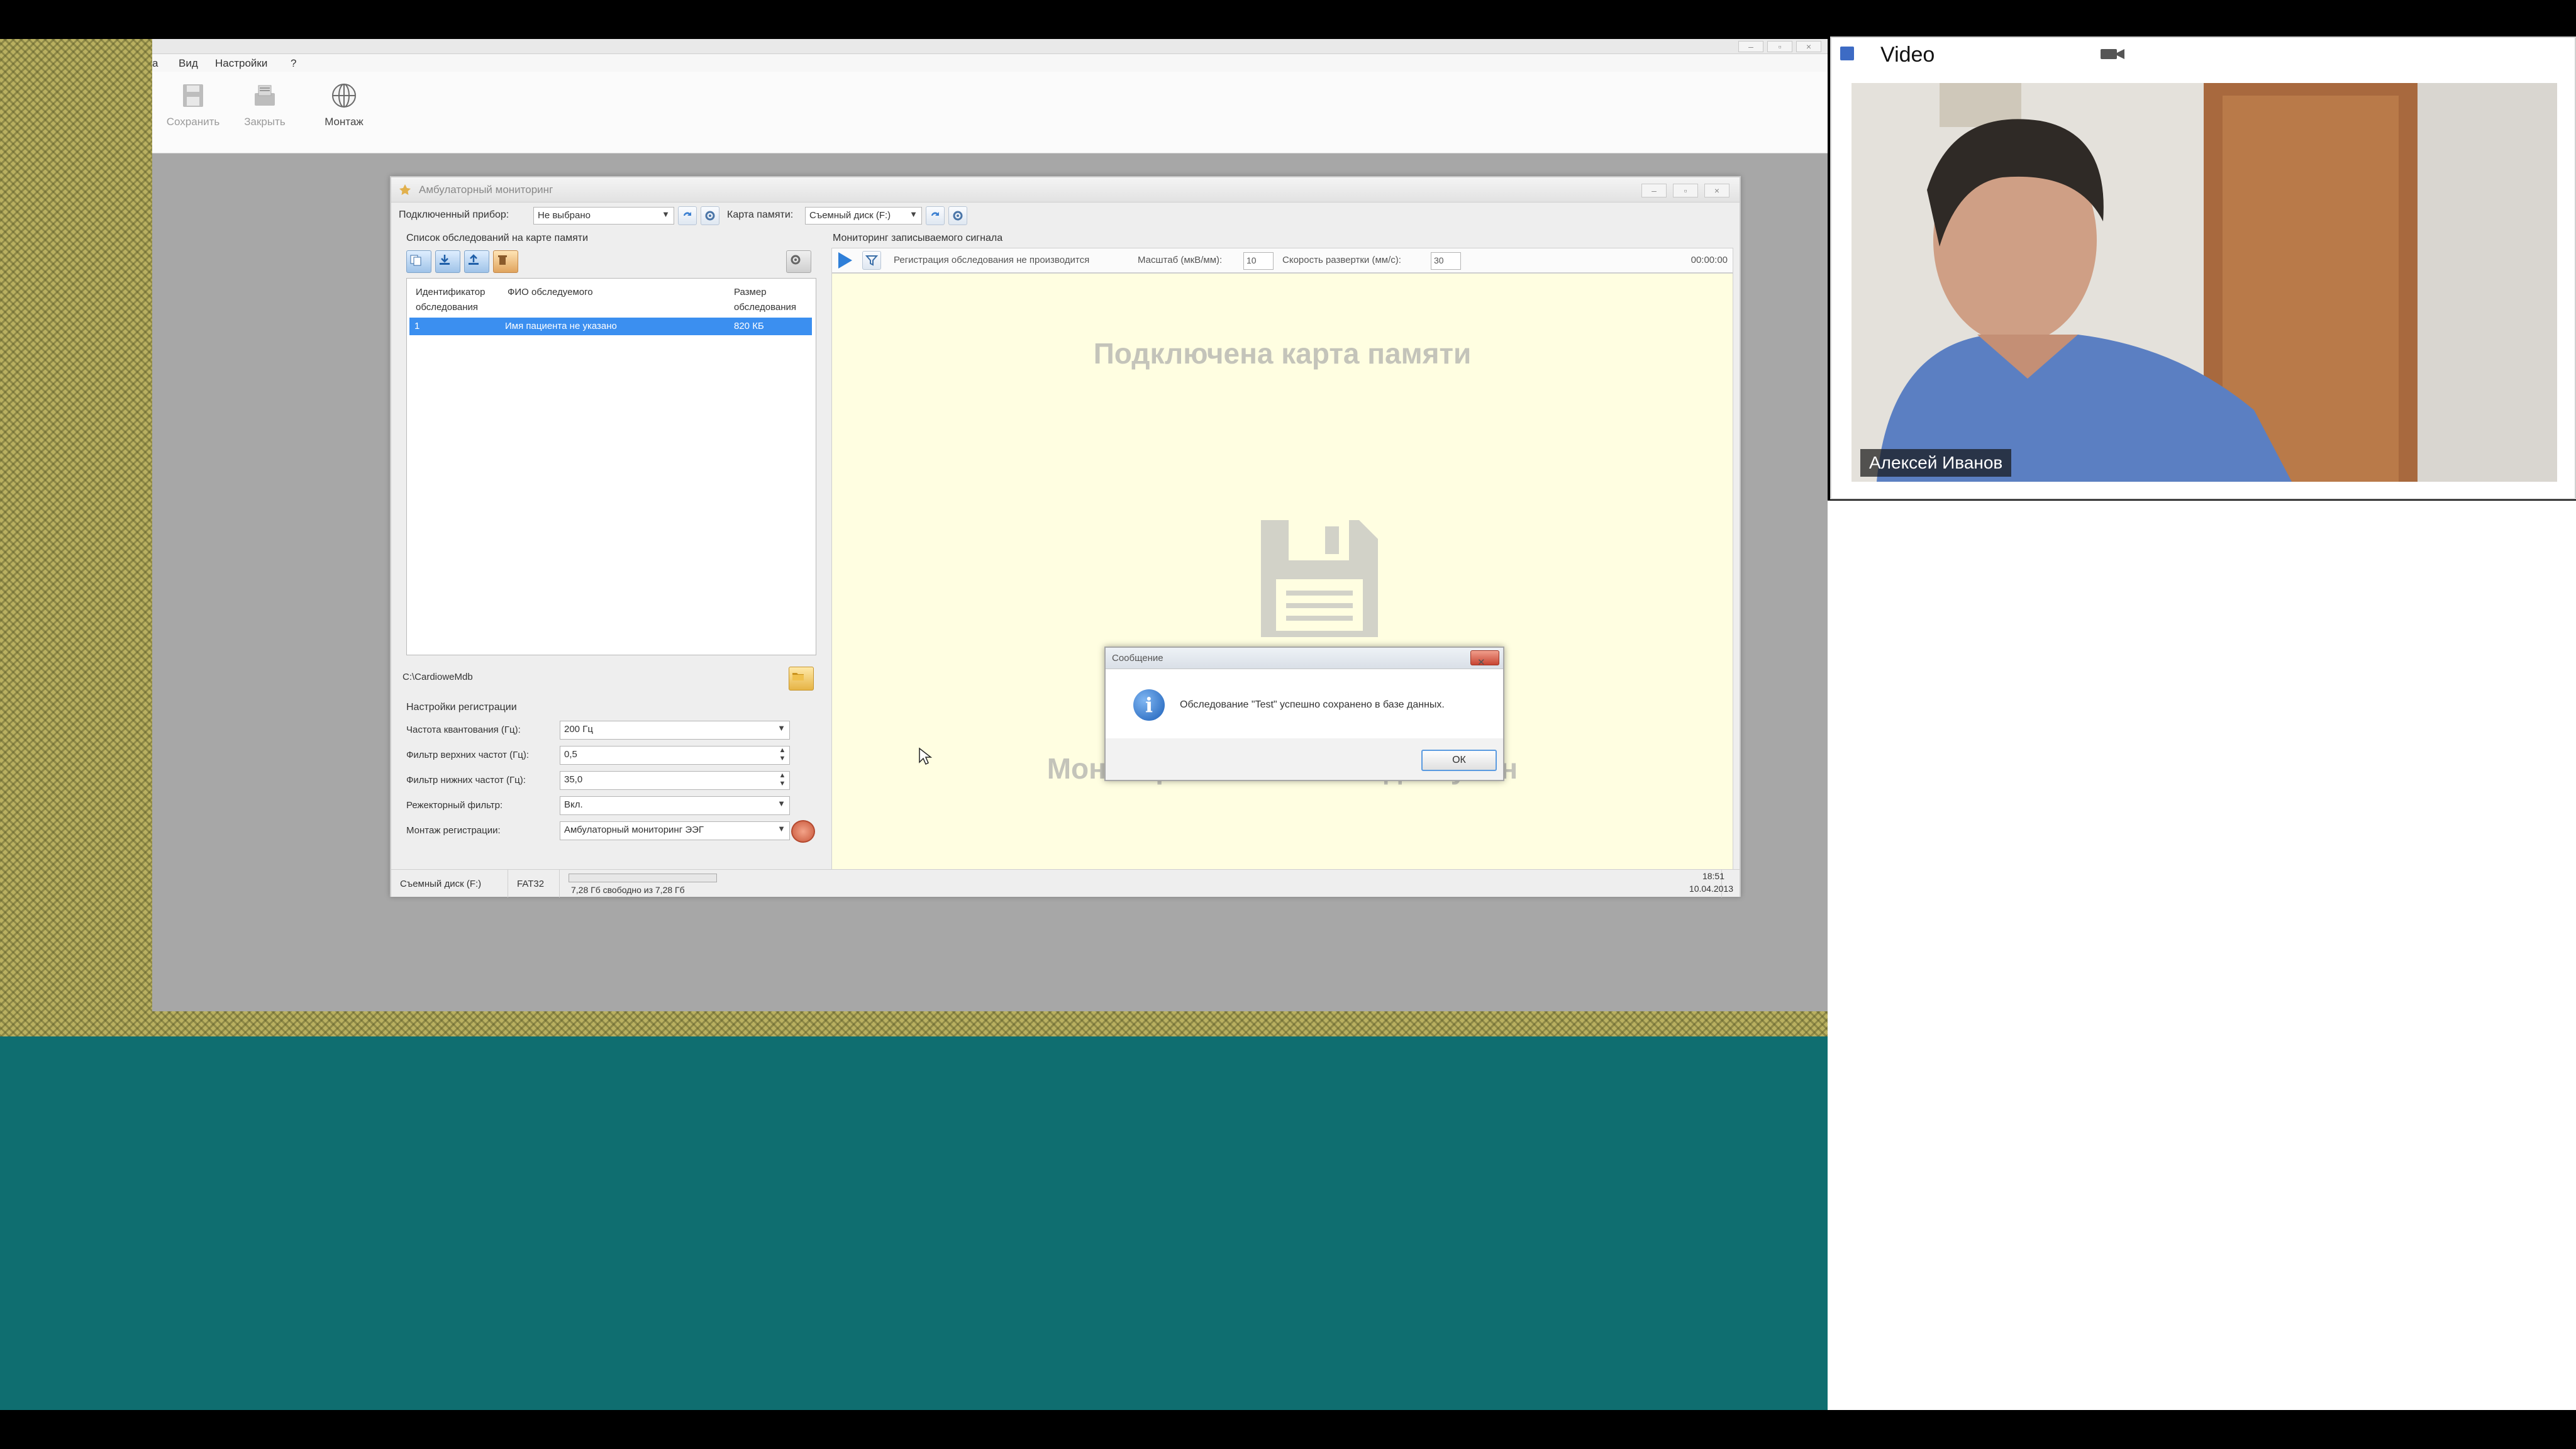 The height and width of the screenshot is (1449, 2576). What do you see at coordinates (1341, 260) in the screenshot?
I see `speed-label: Скорость развертки (мм/с):` at bounding box center [1341, 260].